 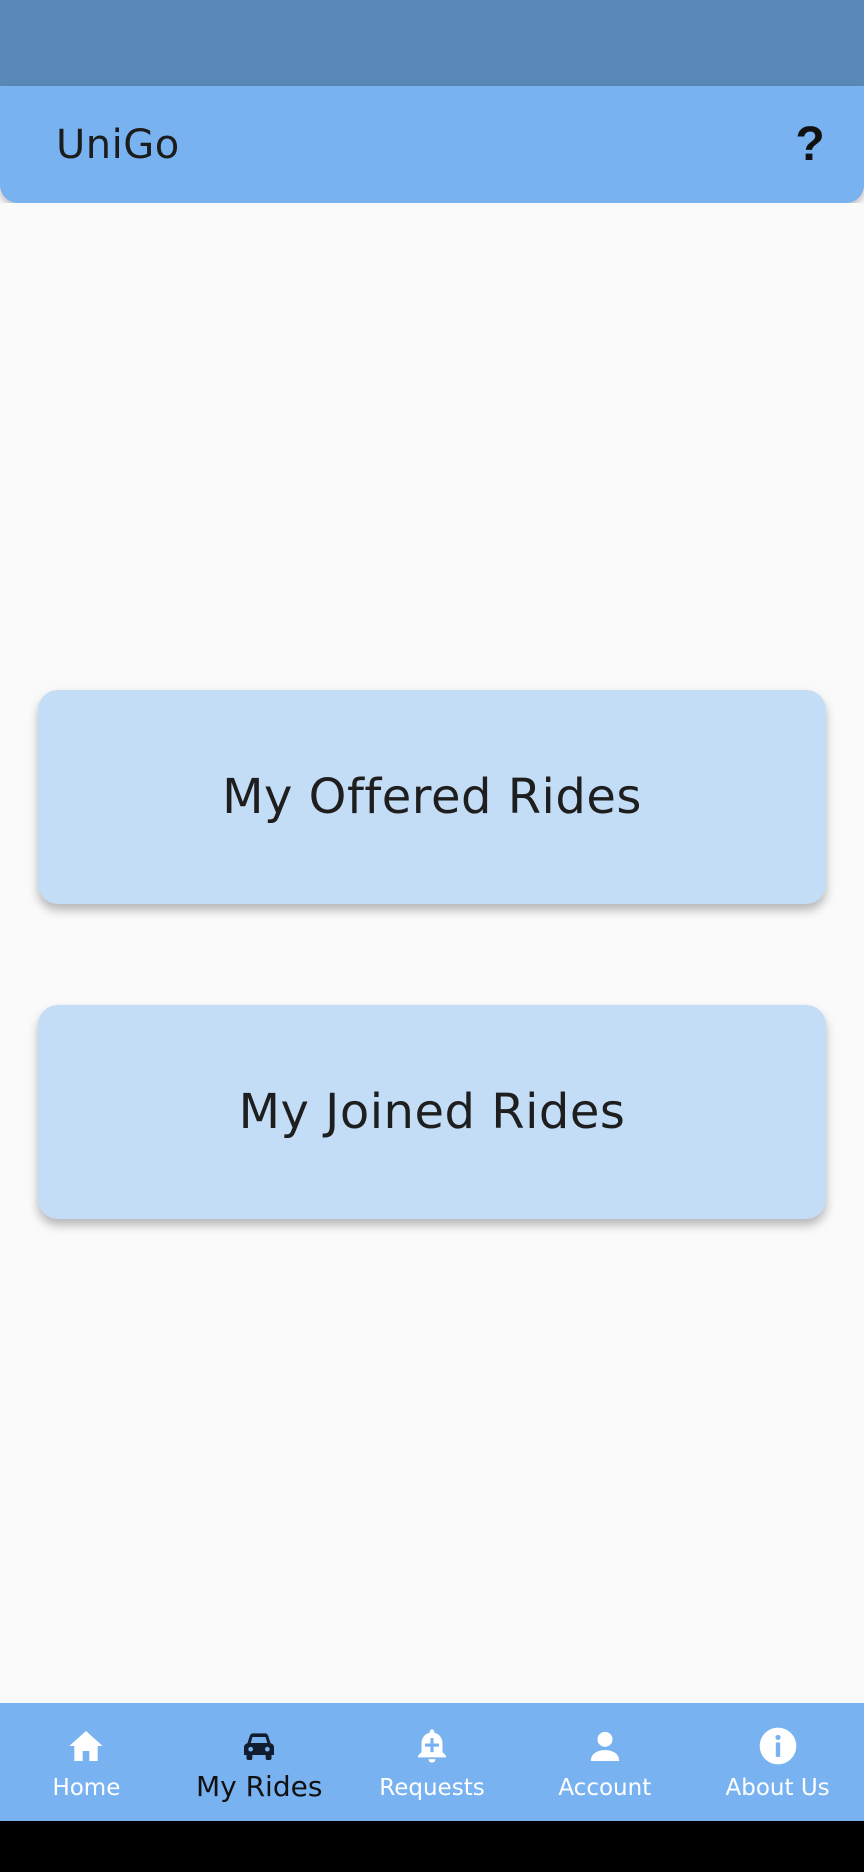 I want to click on bell-plus-icon, so click(x=432, y=1746).